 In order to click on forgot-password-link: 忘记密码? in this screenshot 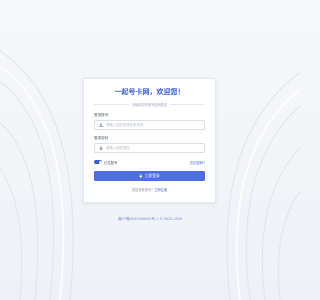, I will do `click(197, 162)`.